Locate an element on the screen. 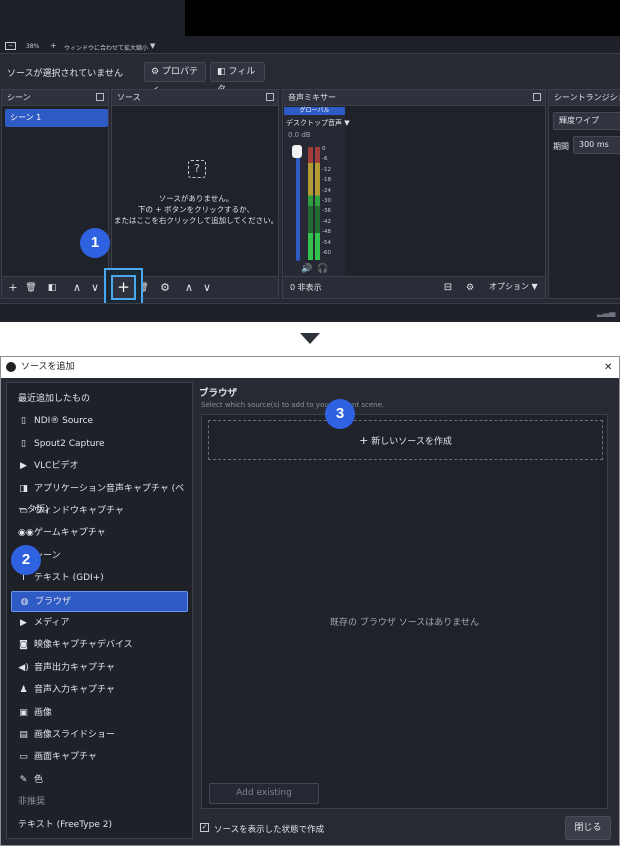 Image resolution: width=620 pixels, height=846 pixels. list-item-label: 画像 is located at coordinates (43, 712).